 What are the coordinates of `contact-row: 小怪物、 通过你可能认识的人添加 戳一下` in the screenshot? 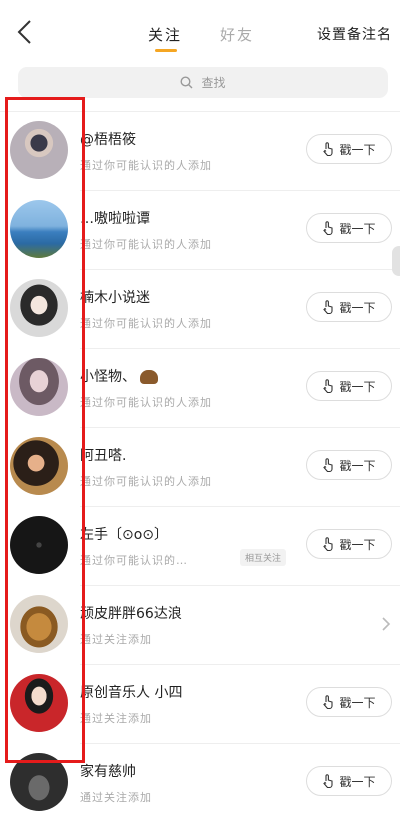 It's located at (200, 388).